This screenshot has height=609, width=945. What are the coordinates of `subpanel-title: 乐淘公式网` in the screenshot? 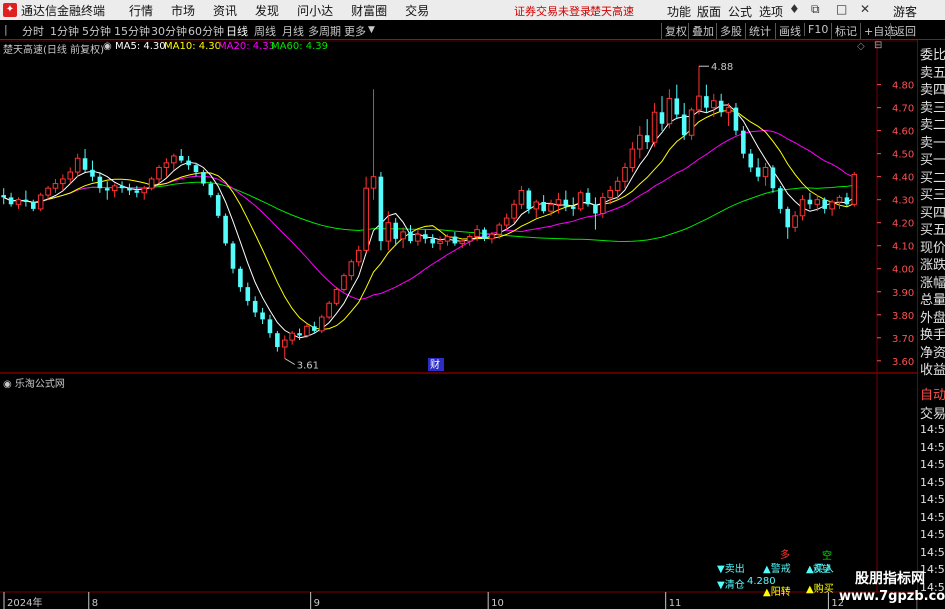 It's located at (39, 384).